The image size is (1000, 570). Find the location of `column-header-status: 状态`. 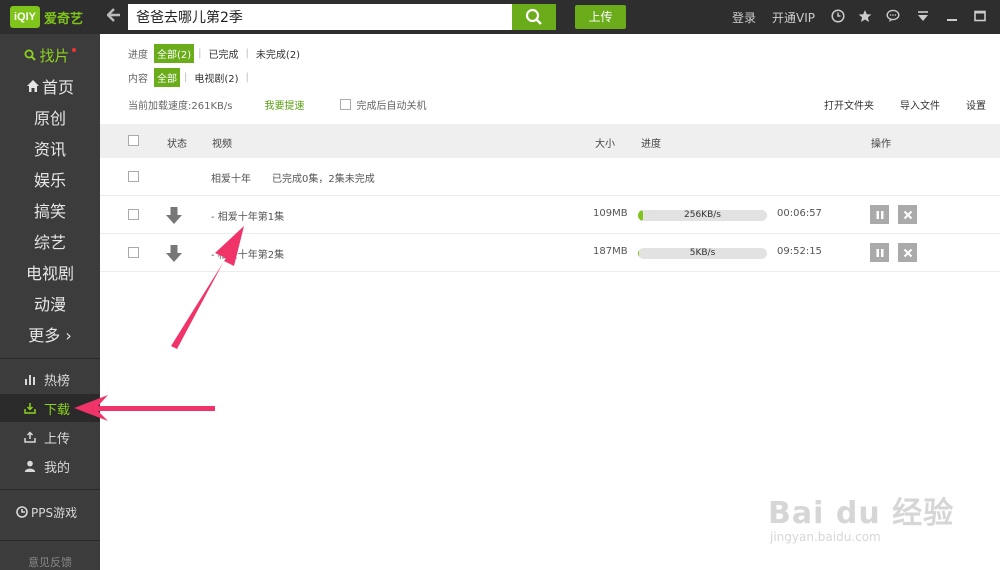

column-header-status: 状态 is located at coordinates (177, 144).